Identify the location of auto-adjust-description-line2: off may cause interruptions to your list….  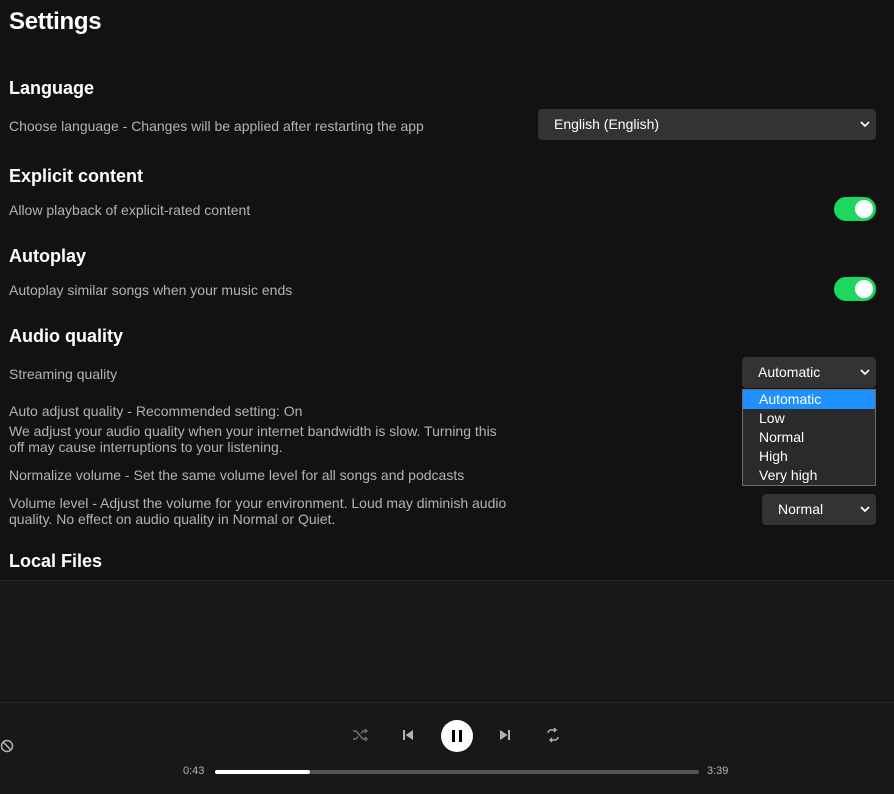
(146, 447).